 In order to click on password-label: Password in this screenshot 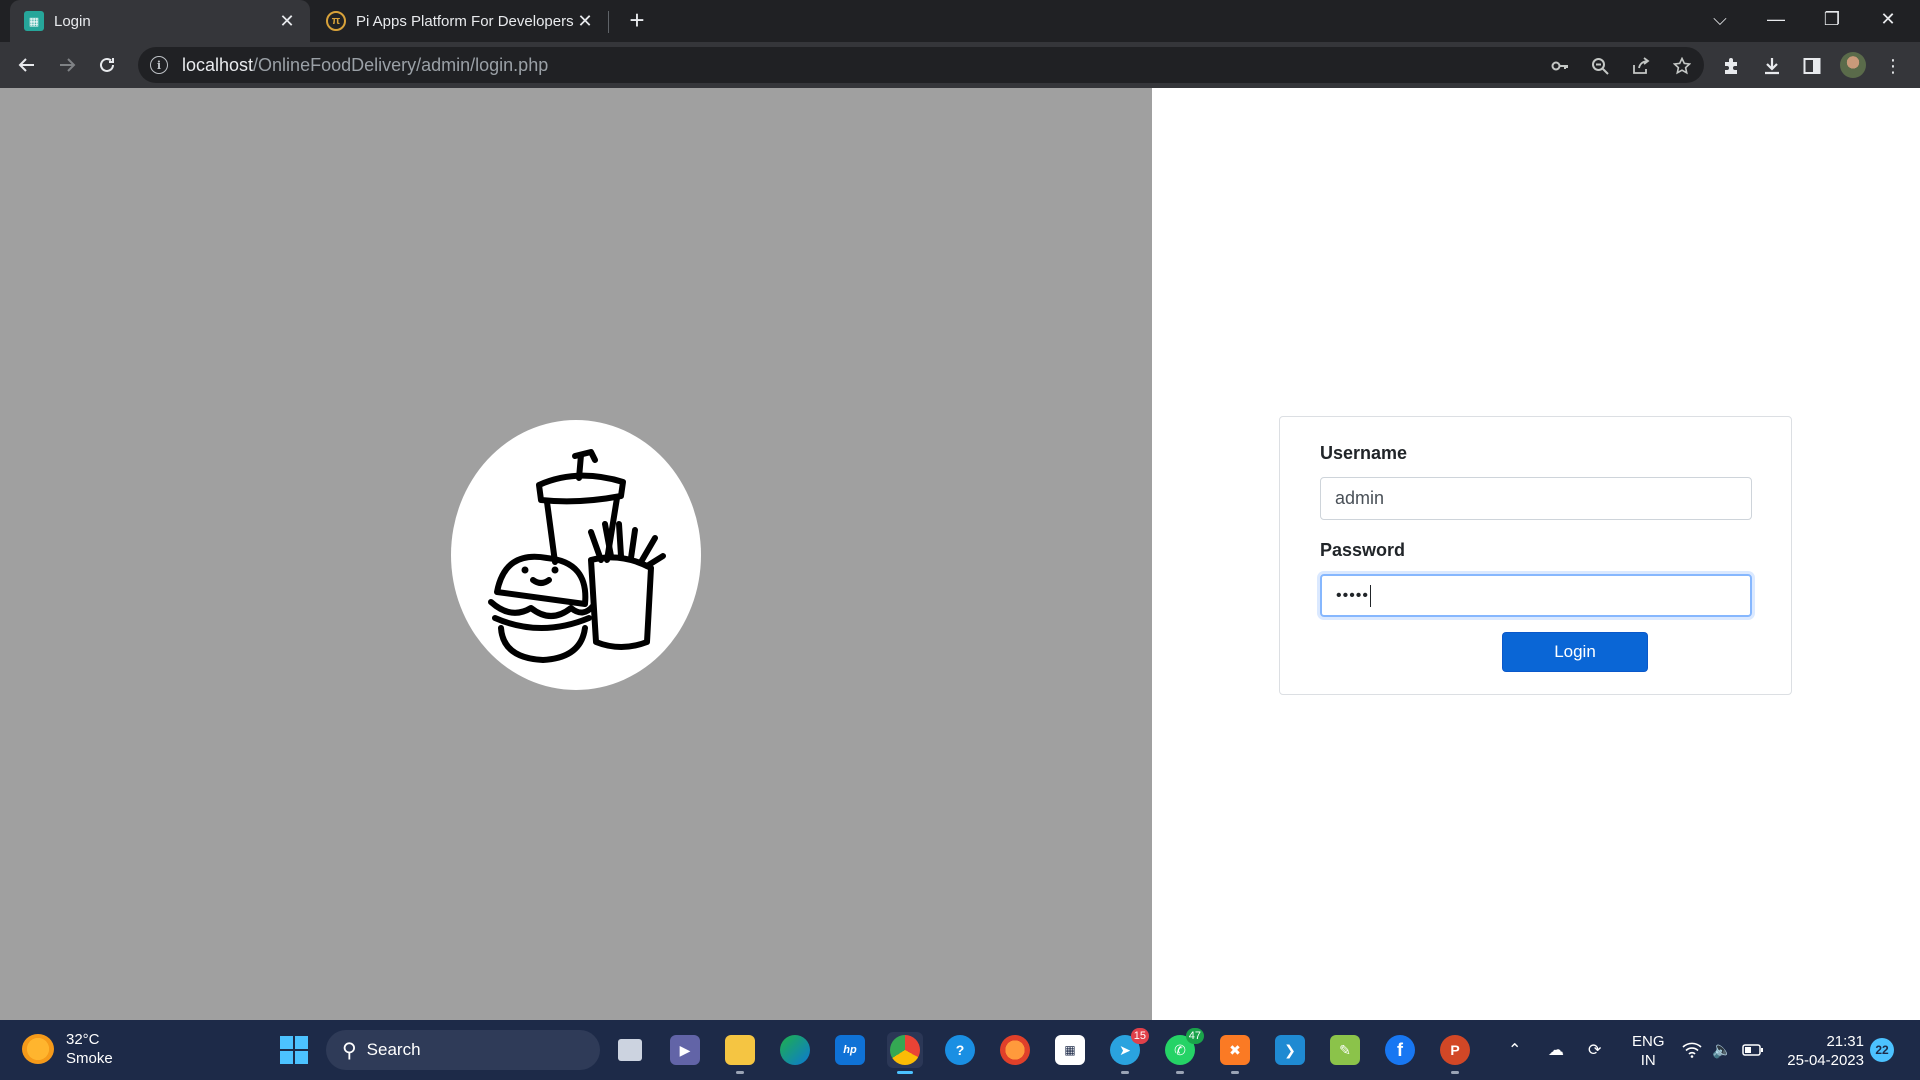, I will do `click(1363, 550)`.